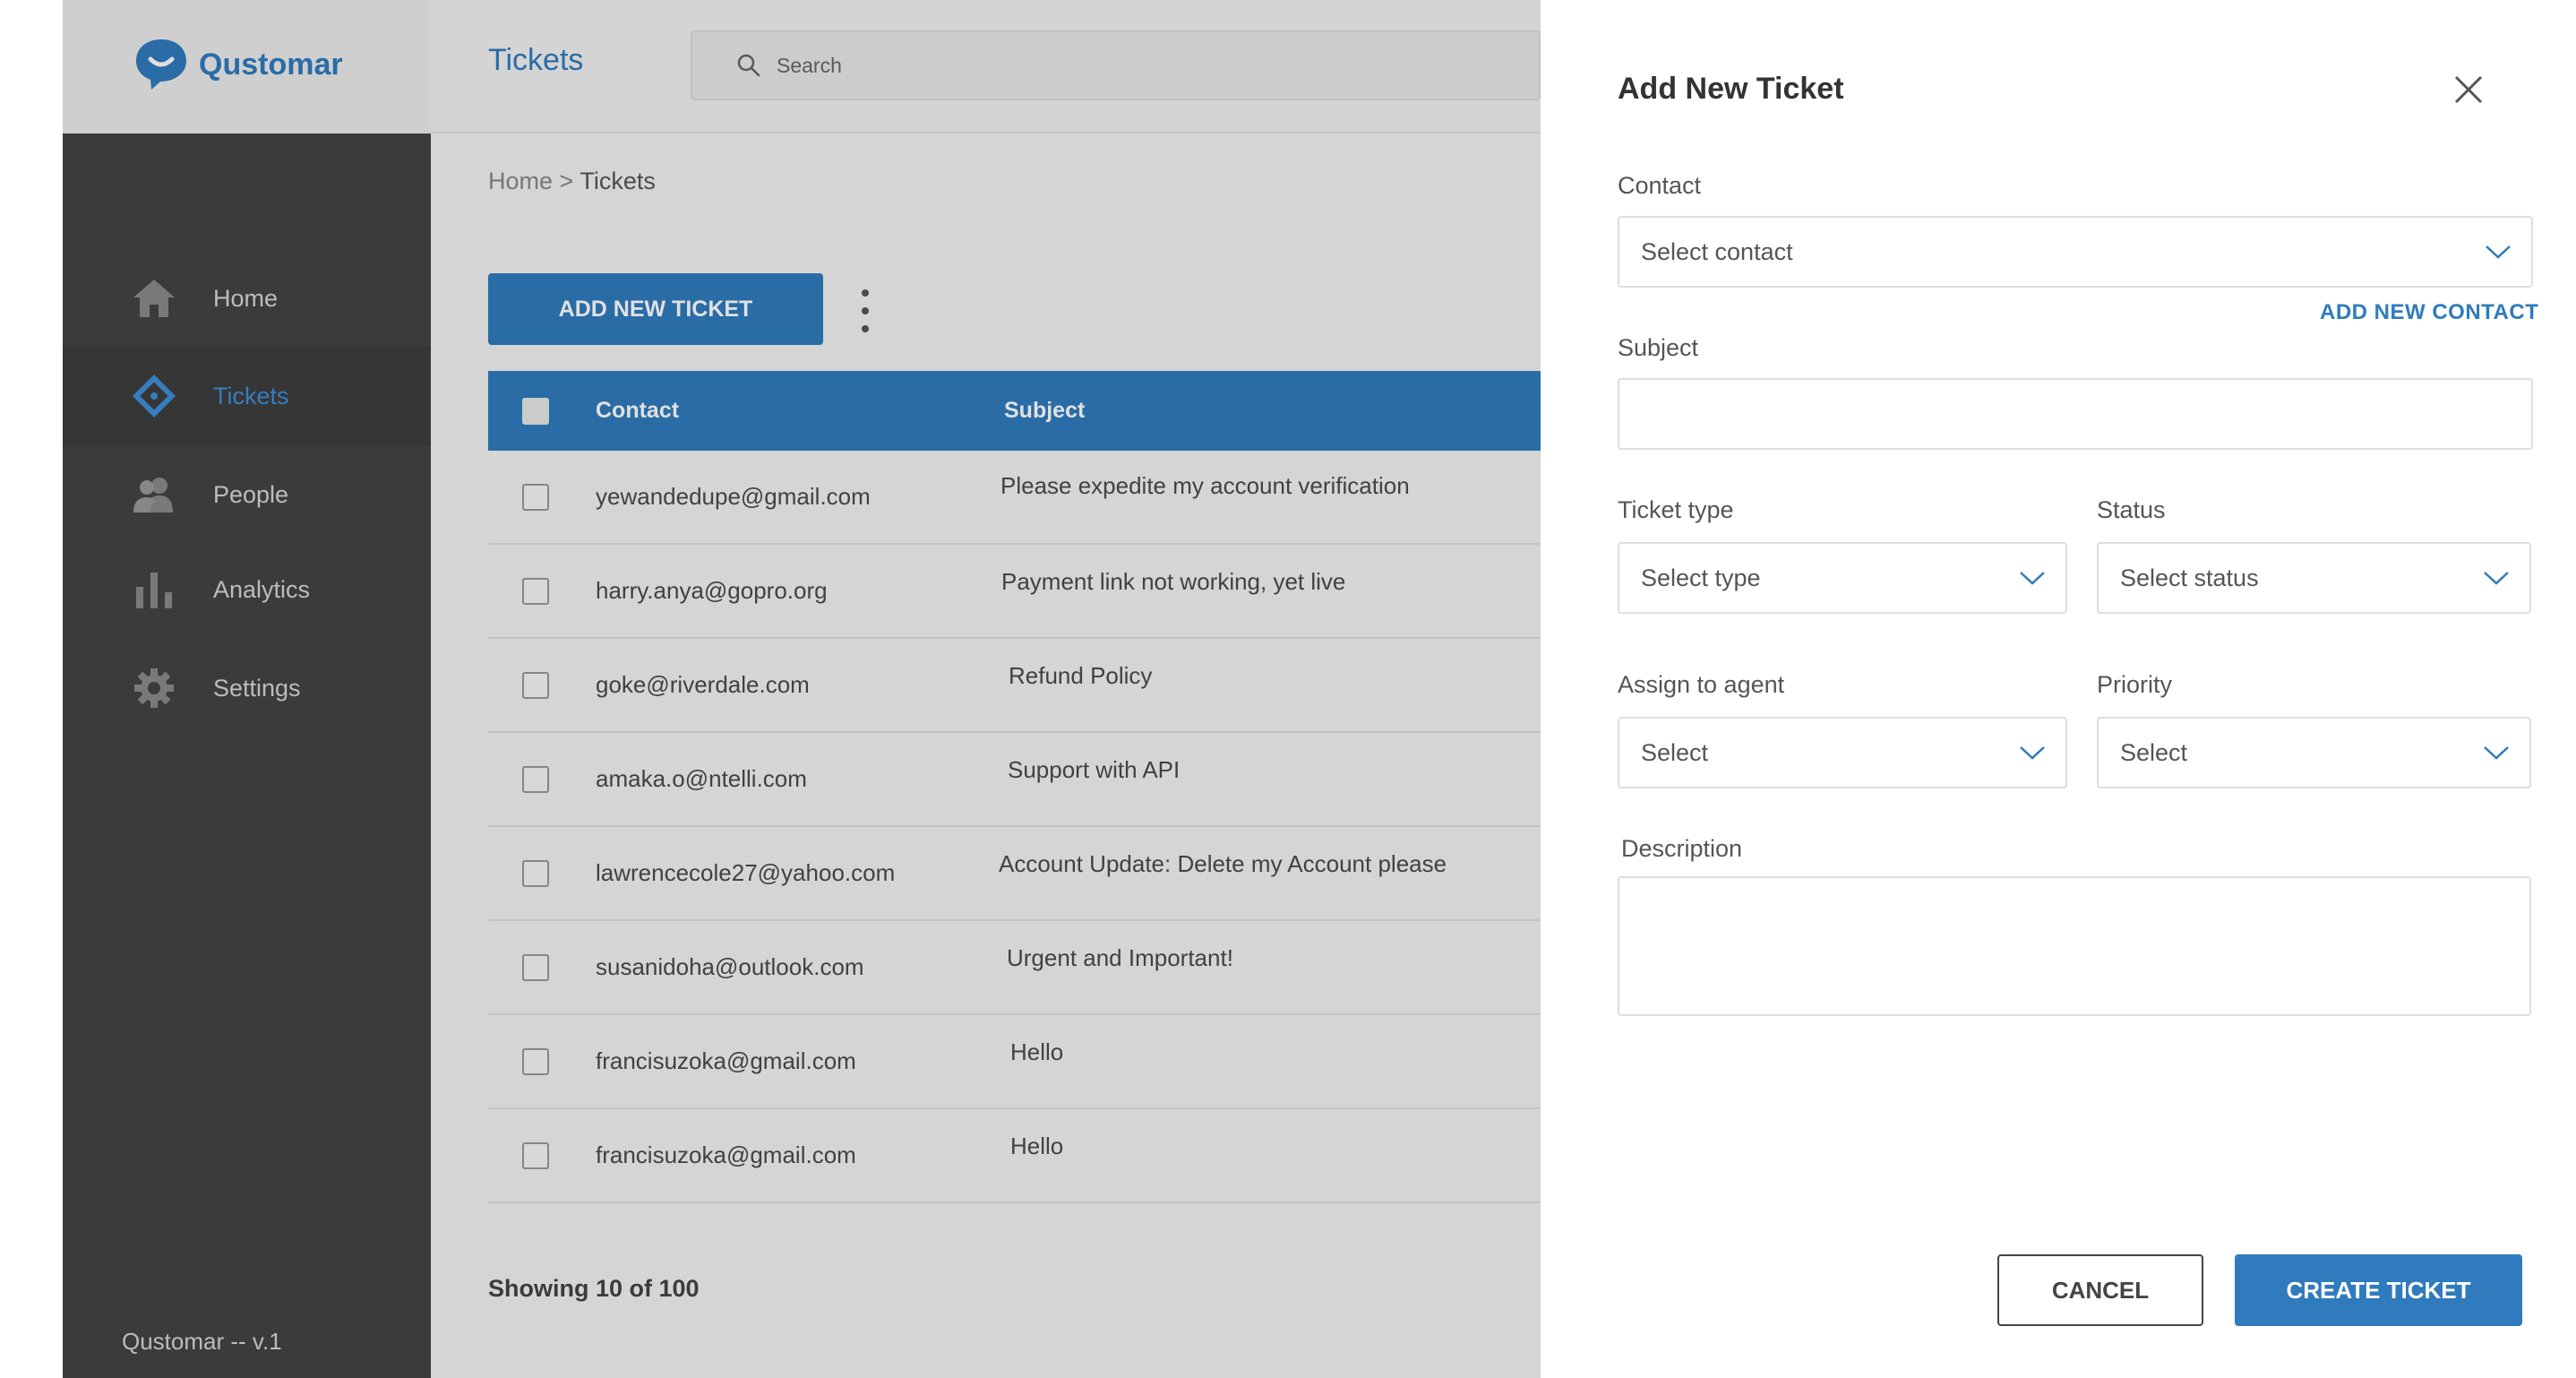 The width and height of the screenshot is (2576, 1378). I want to click on add-new-contact-link: ADD NEW CONTACT, so click(2429, 312).